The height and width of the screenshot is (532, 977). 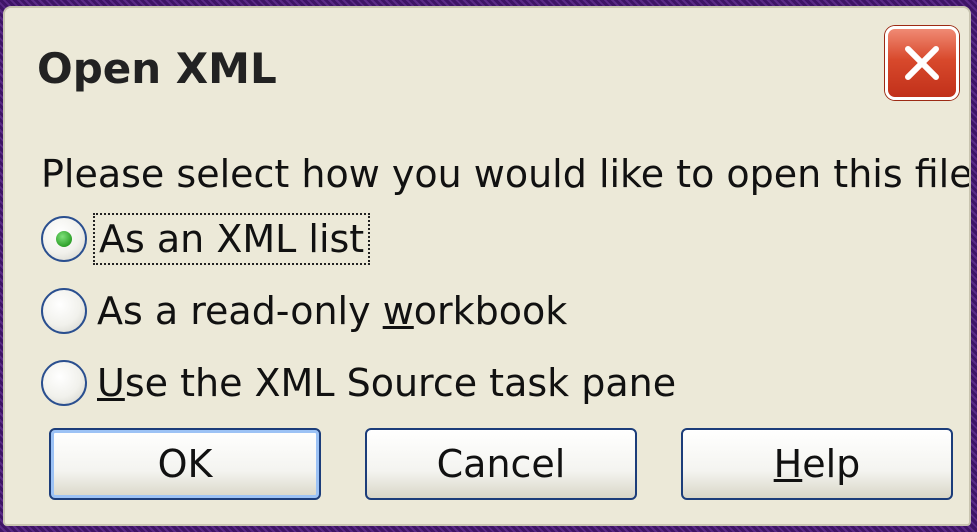 What do you see at coordinates (64, 383) in the screenshot?
I see `radio-xml-source-pane` at bounding box center [64, 383].